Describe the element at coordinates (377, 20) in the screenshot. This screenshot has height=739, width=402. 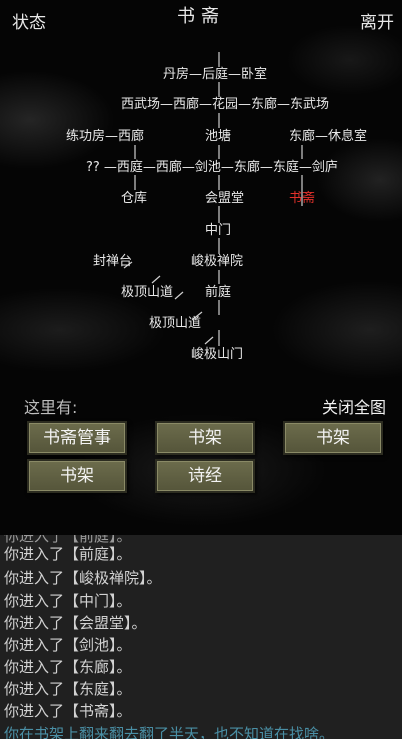
I see `leave-button: 离开` at that location.